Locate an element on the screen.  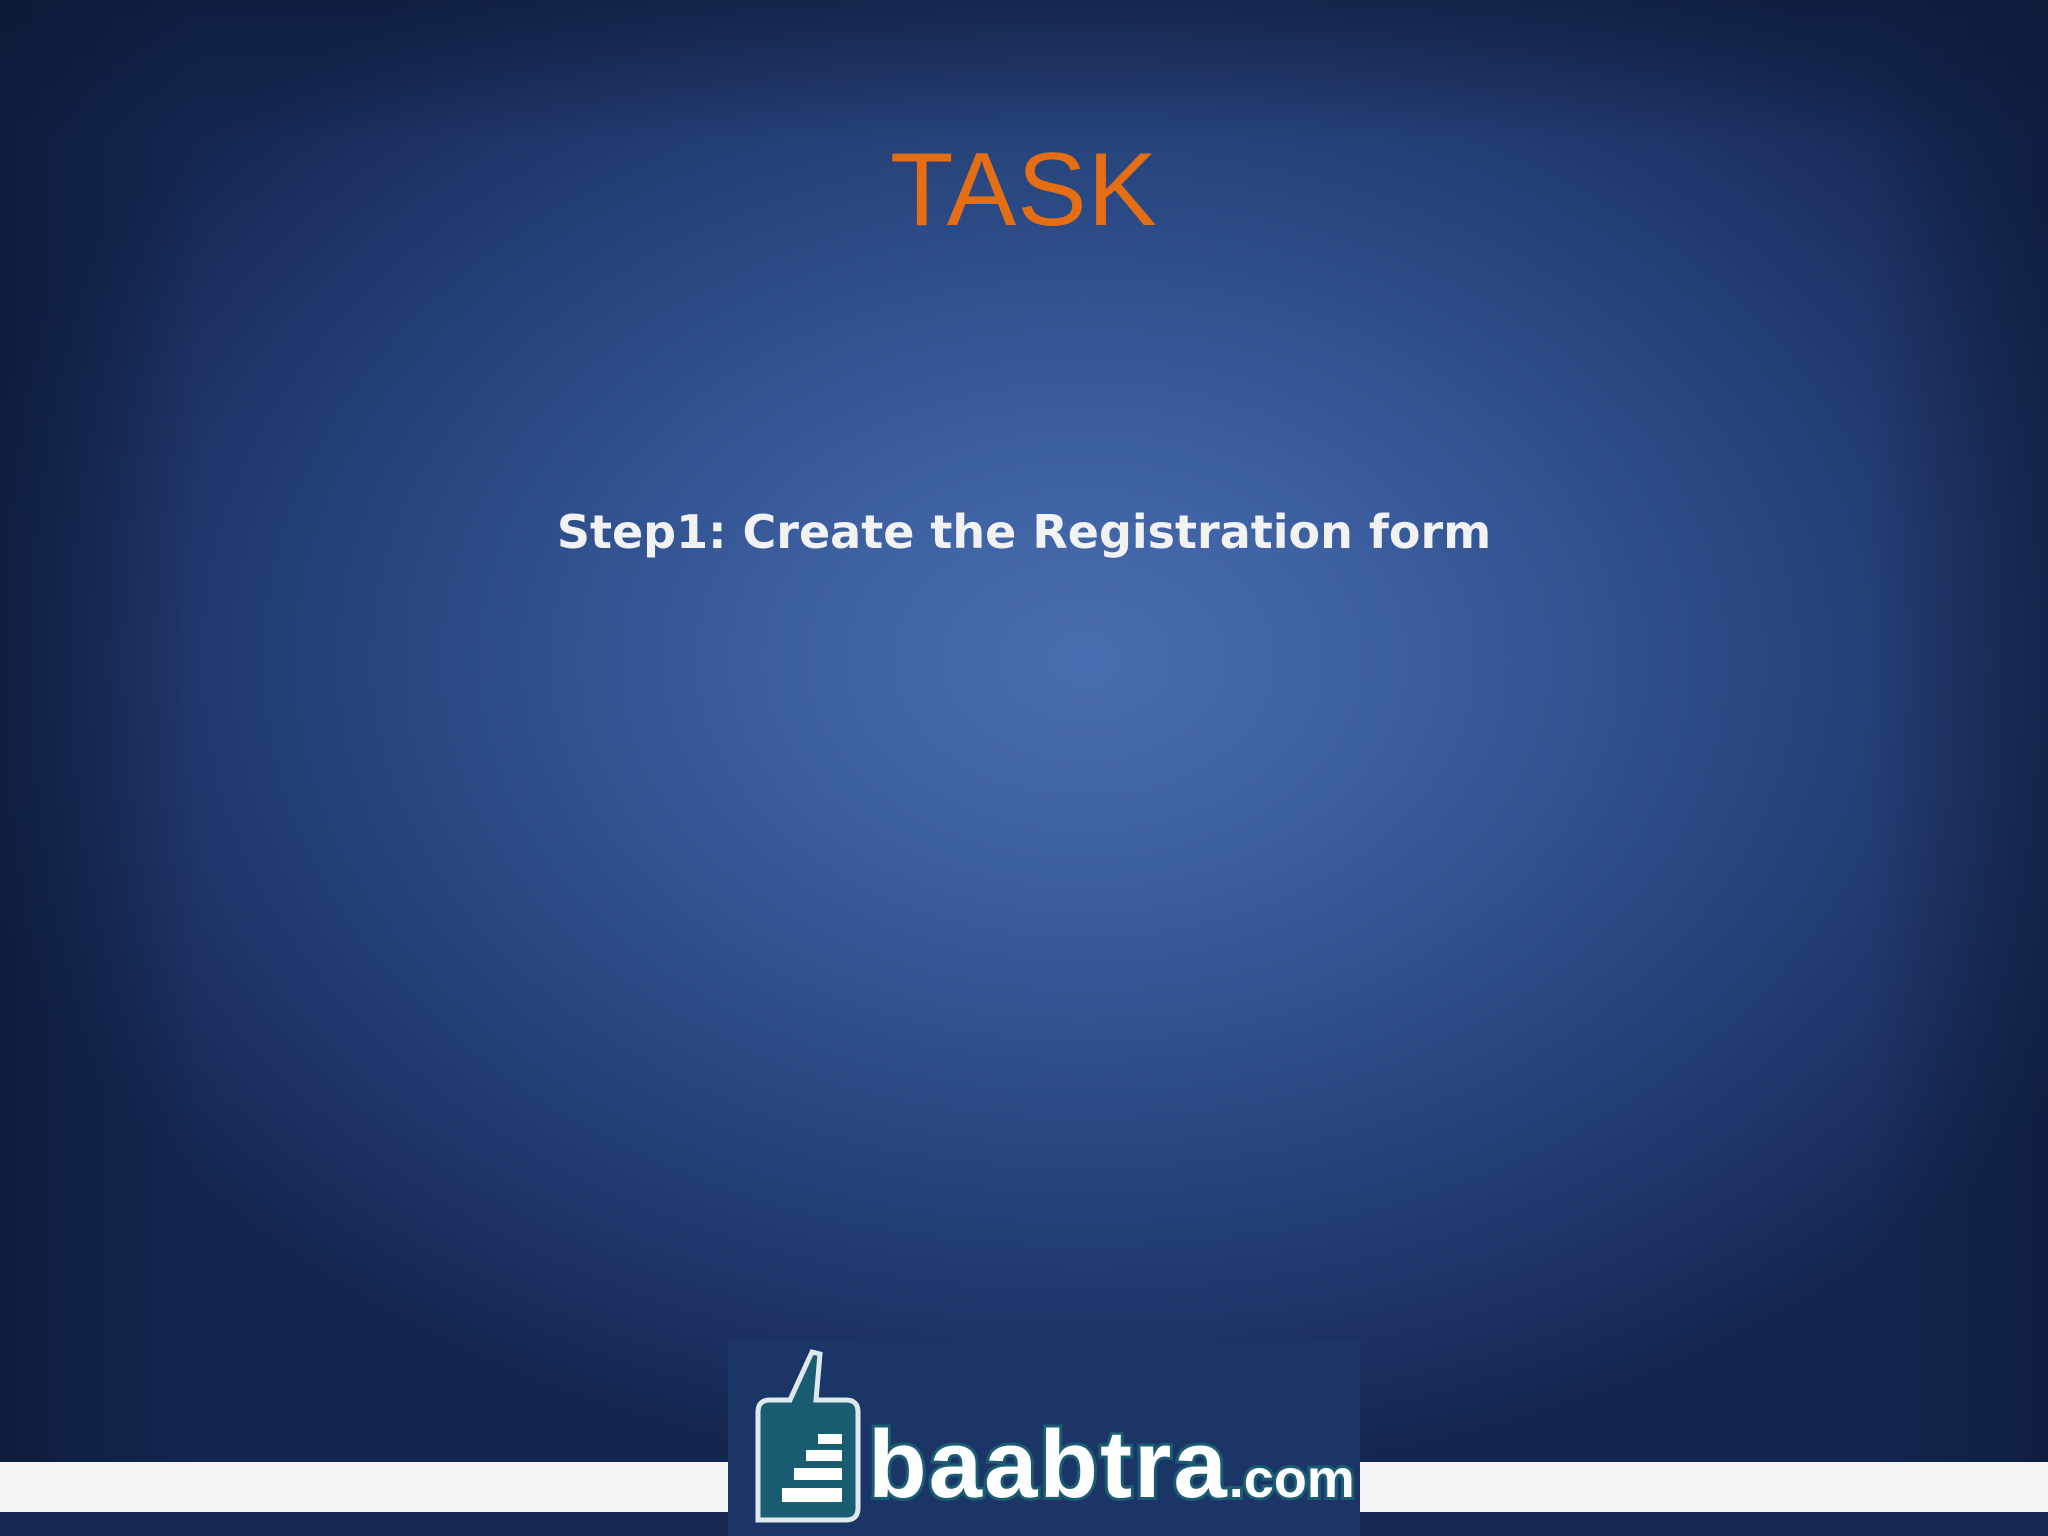
logo-suffix: .com is located at coordinates (1292, 1479).